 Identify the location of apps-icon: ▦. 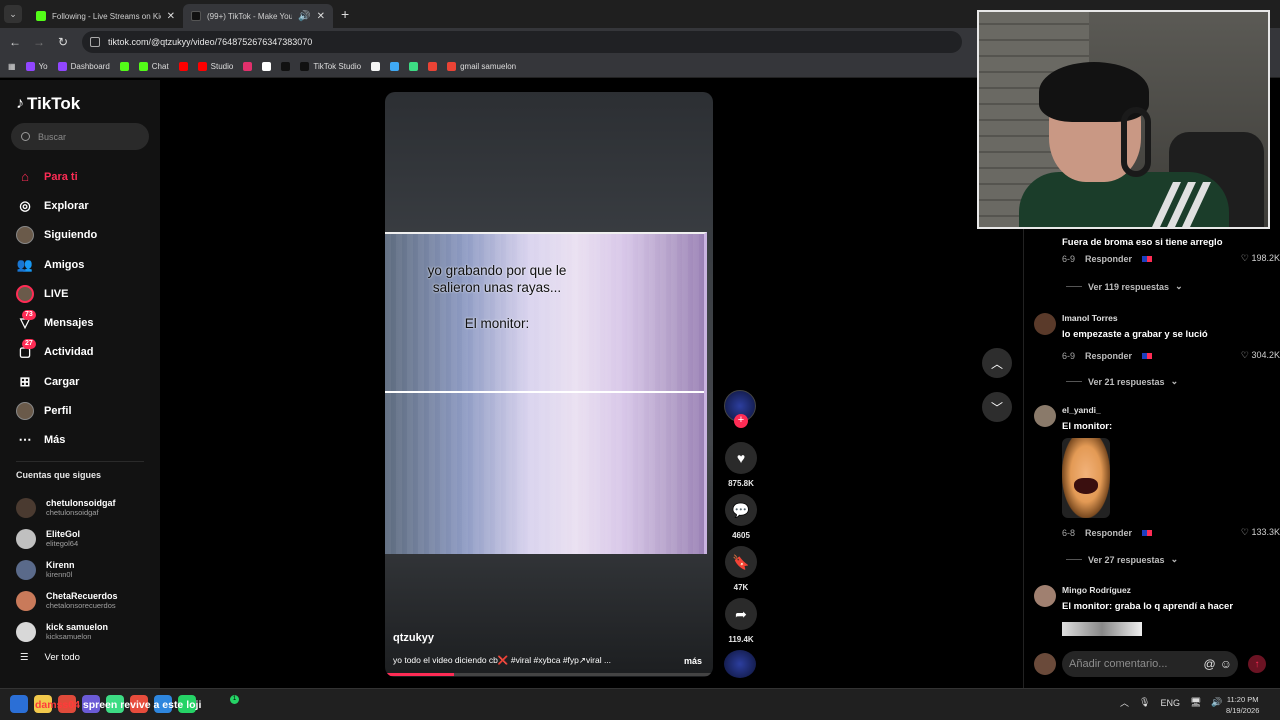
(12, 66).